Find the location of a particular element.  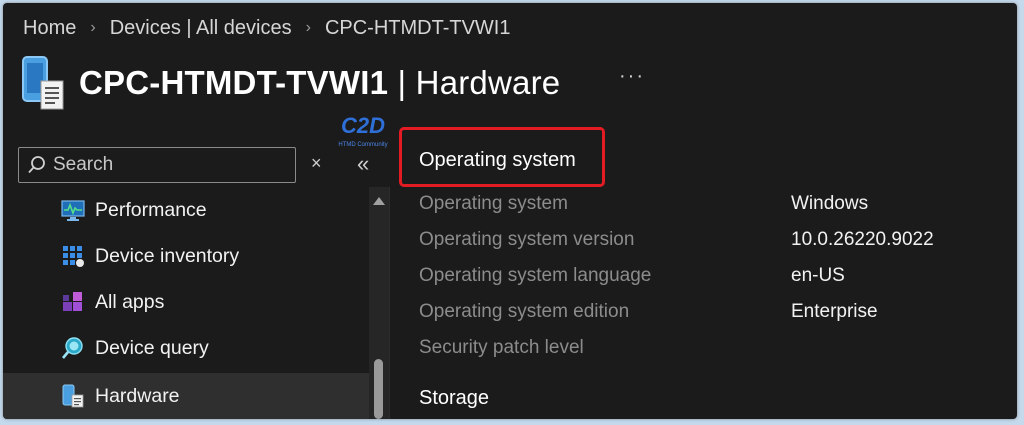

search-box is located at coordinates (157, 165).